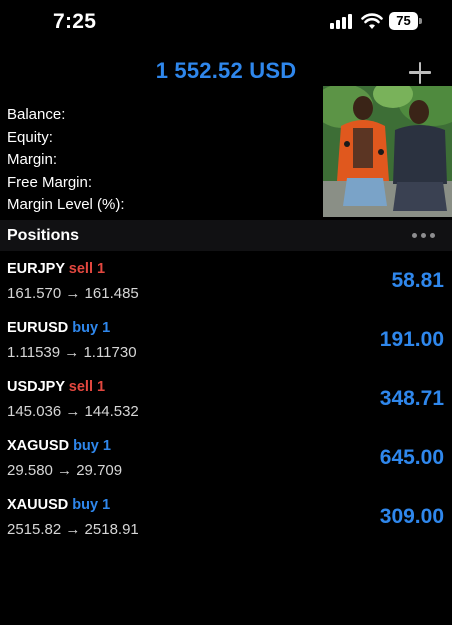 The image size is (452, 625). What do you see at coordinates (36, 269) in the screenshot?
I see `position-symbol: EURJPY` at bounding box center [36, 269].